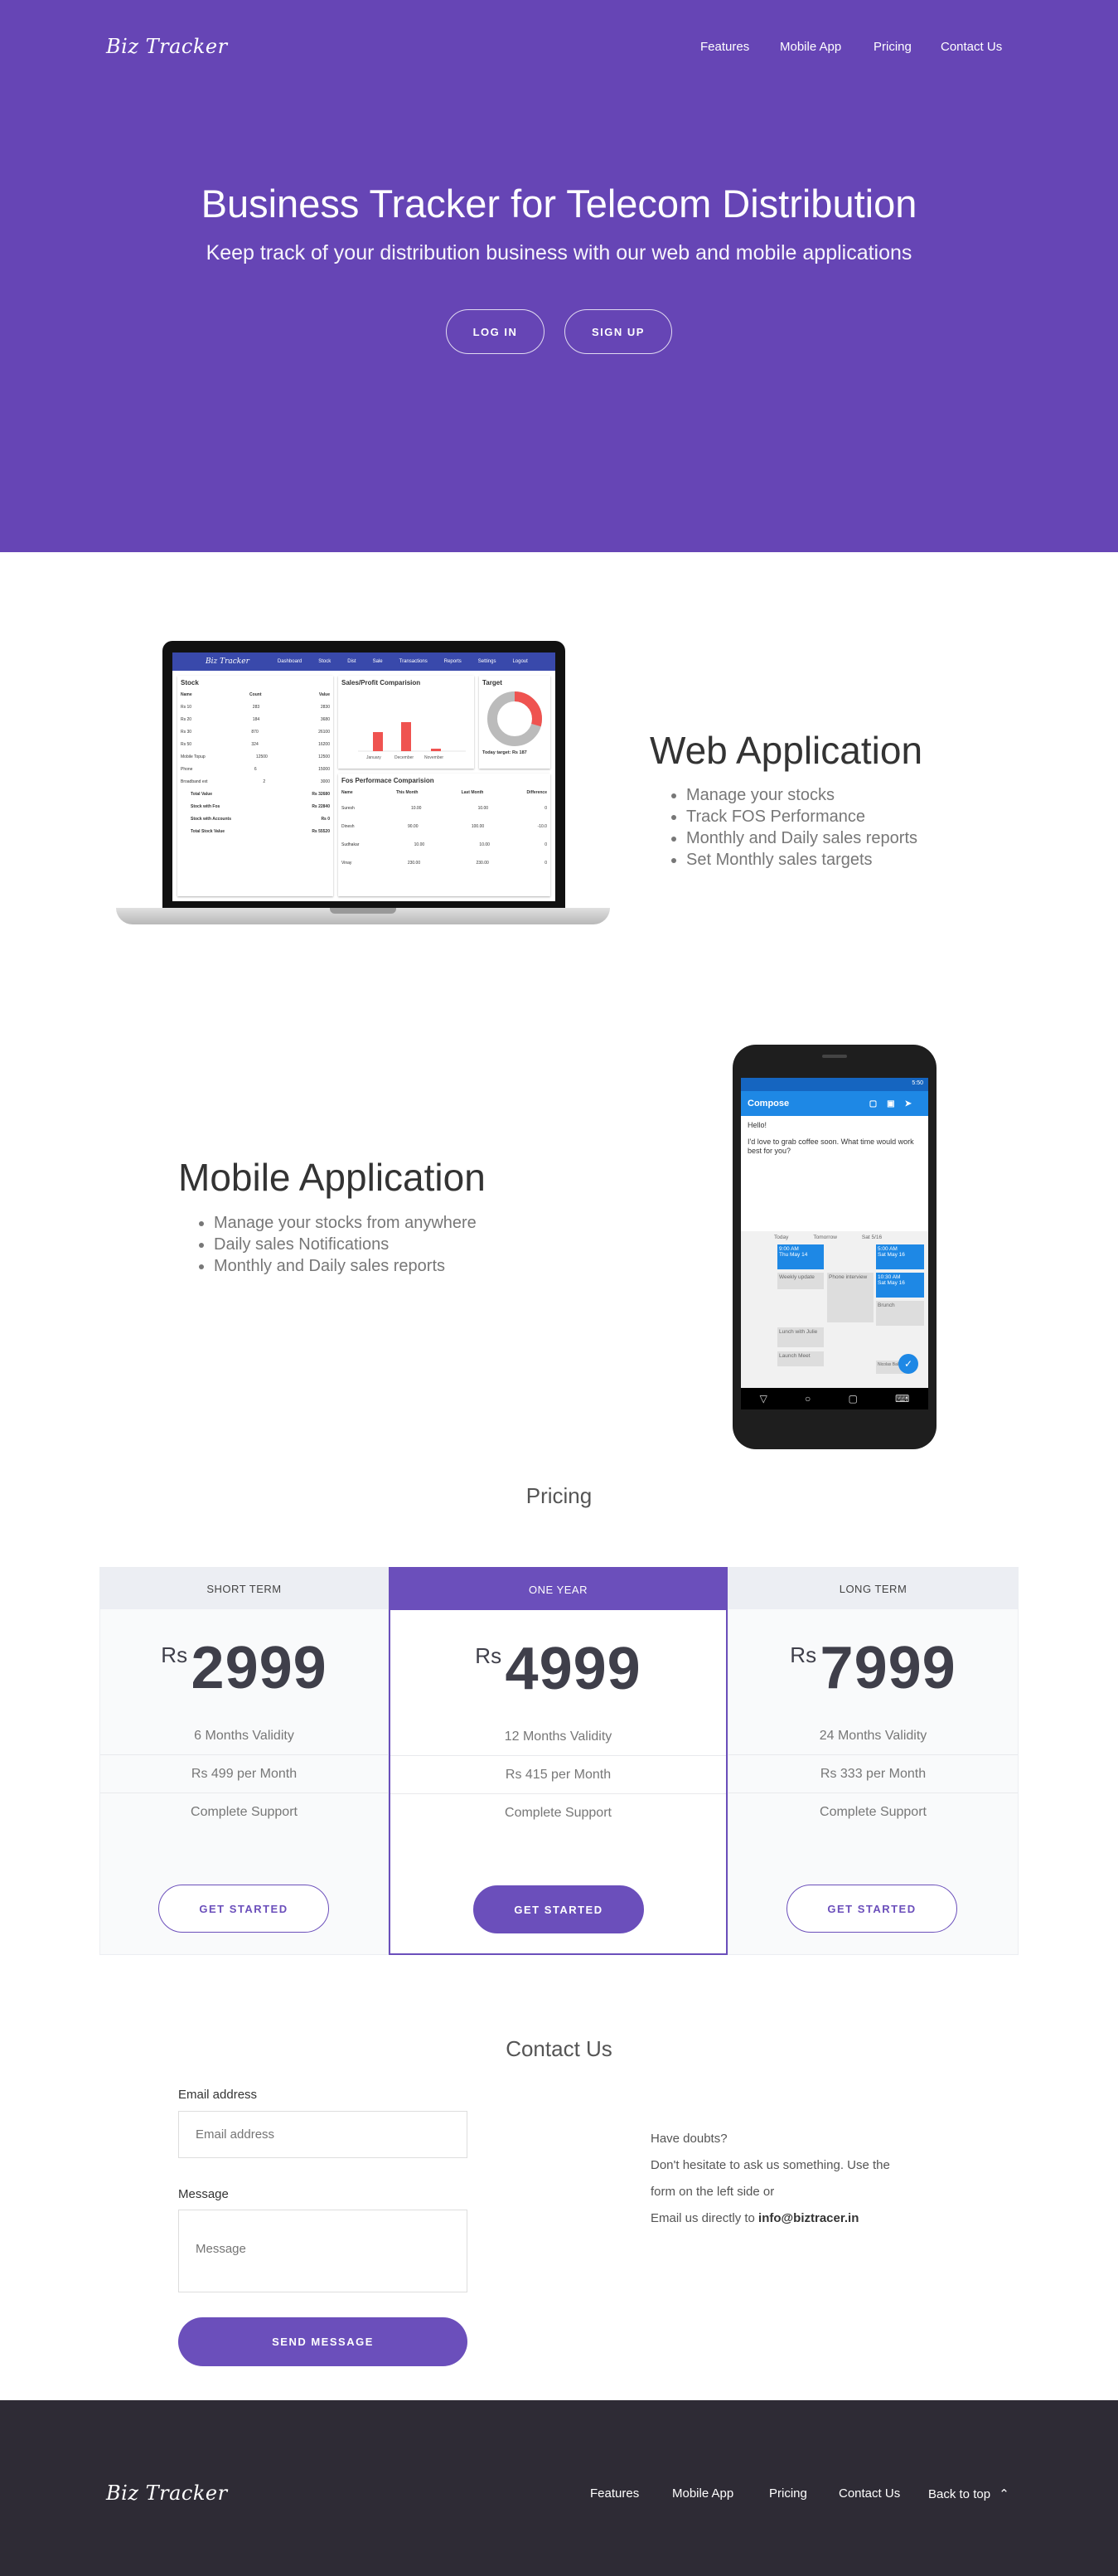  Describe the element at coordinates (893, 47) in the screenshot. I see `nav-pricing: Pricing` at that location.